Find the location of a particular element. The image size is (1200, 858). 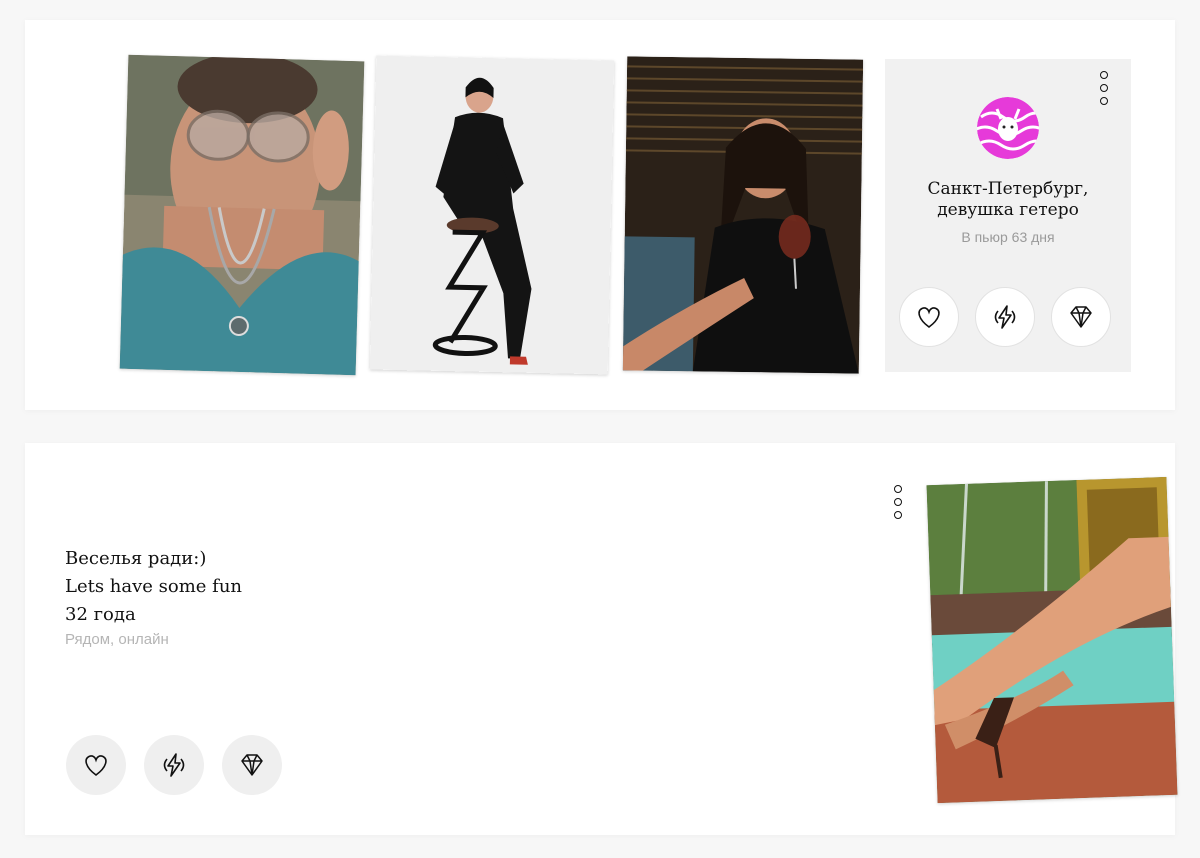

post-title: Веселья ради:) is located at coordinates (136, 558).